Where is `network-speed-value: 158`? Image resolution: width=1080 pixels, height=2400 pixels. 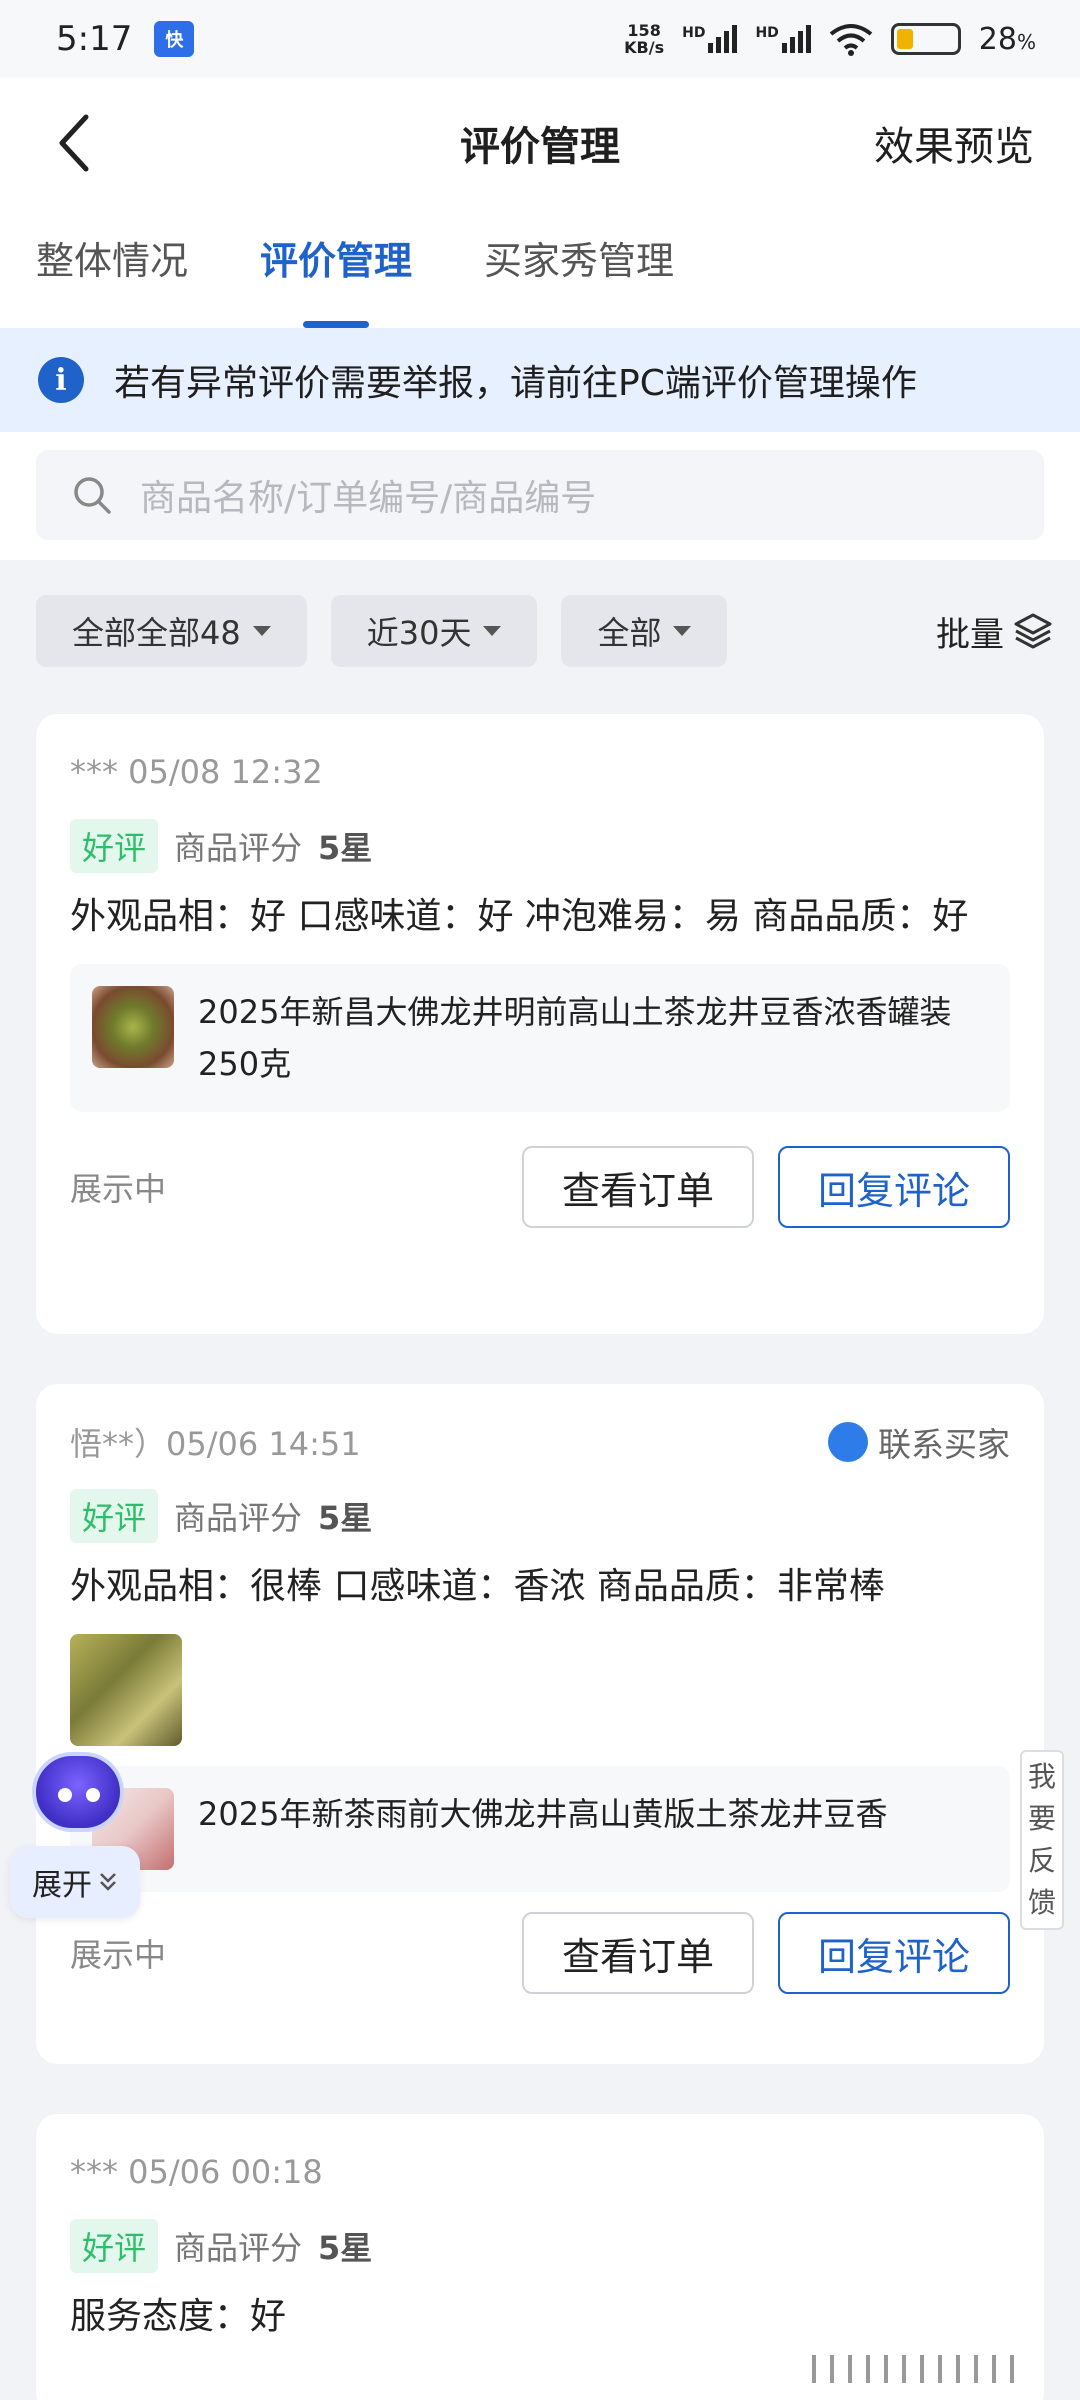 network-speed-value: 158 is located at coordinates (644, 30).